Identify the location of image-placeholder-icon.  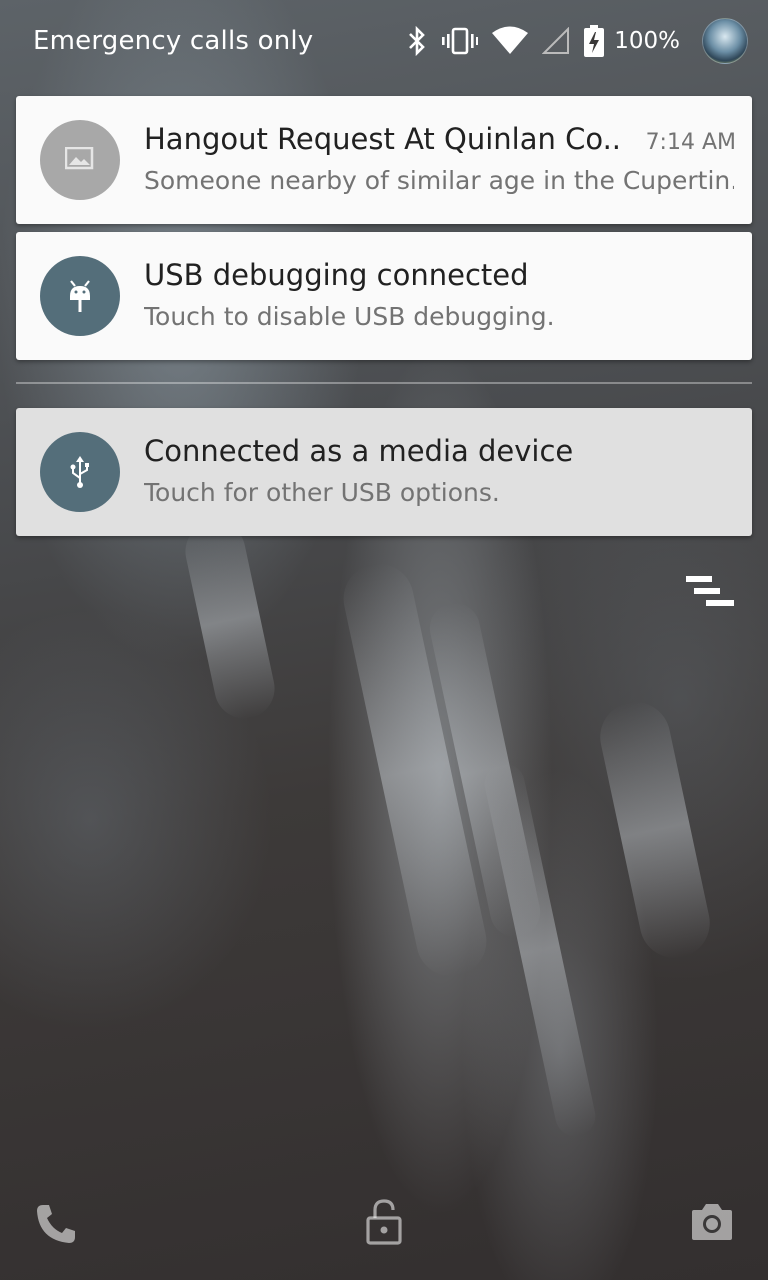
(80, 160).